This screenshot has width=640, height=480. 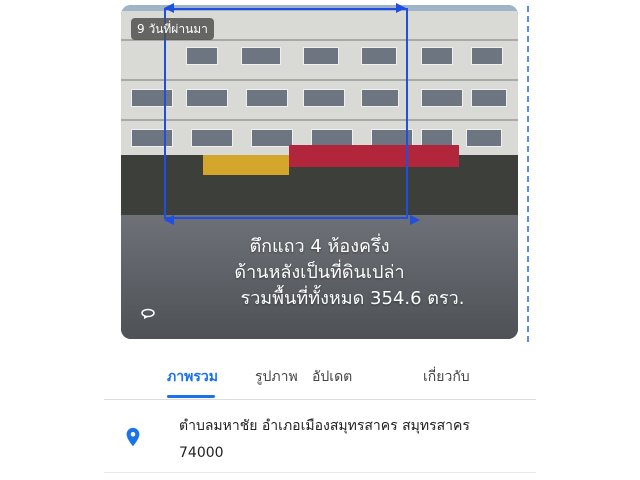 What do you see at coordinates (201, 453) in the screenshot?
I see `address-line-2: 74000` at bounding box center [201, 453].